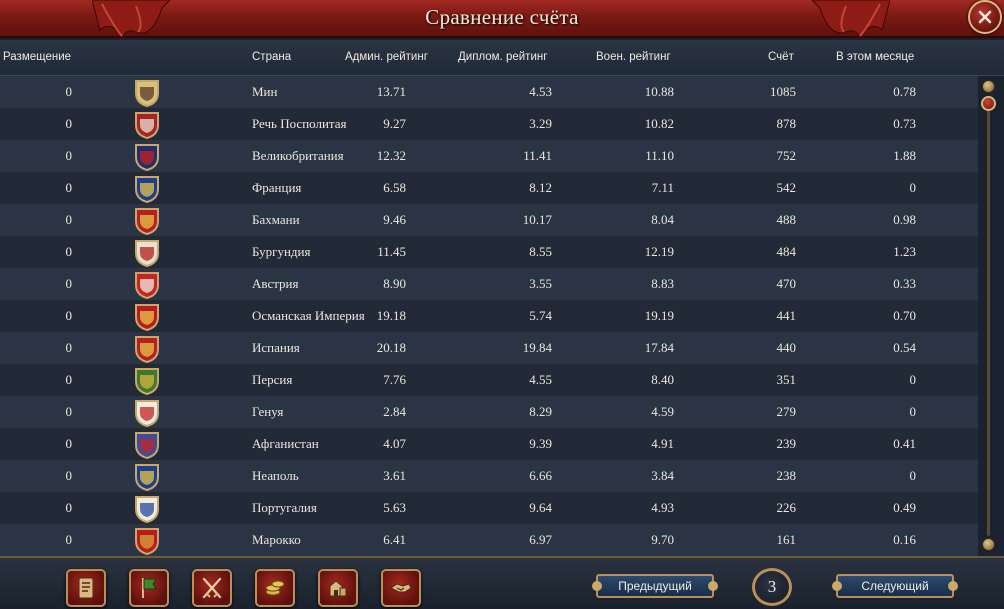 The image size is (1004, 609). I want to click on country-name: Афганистан, so click(285, 444).